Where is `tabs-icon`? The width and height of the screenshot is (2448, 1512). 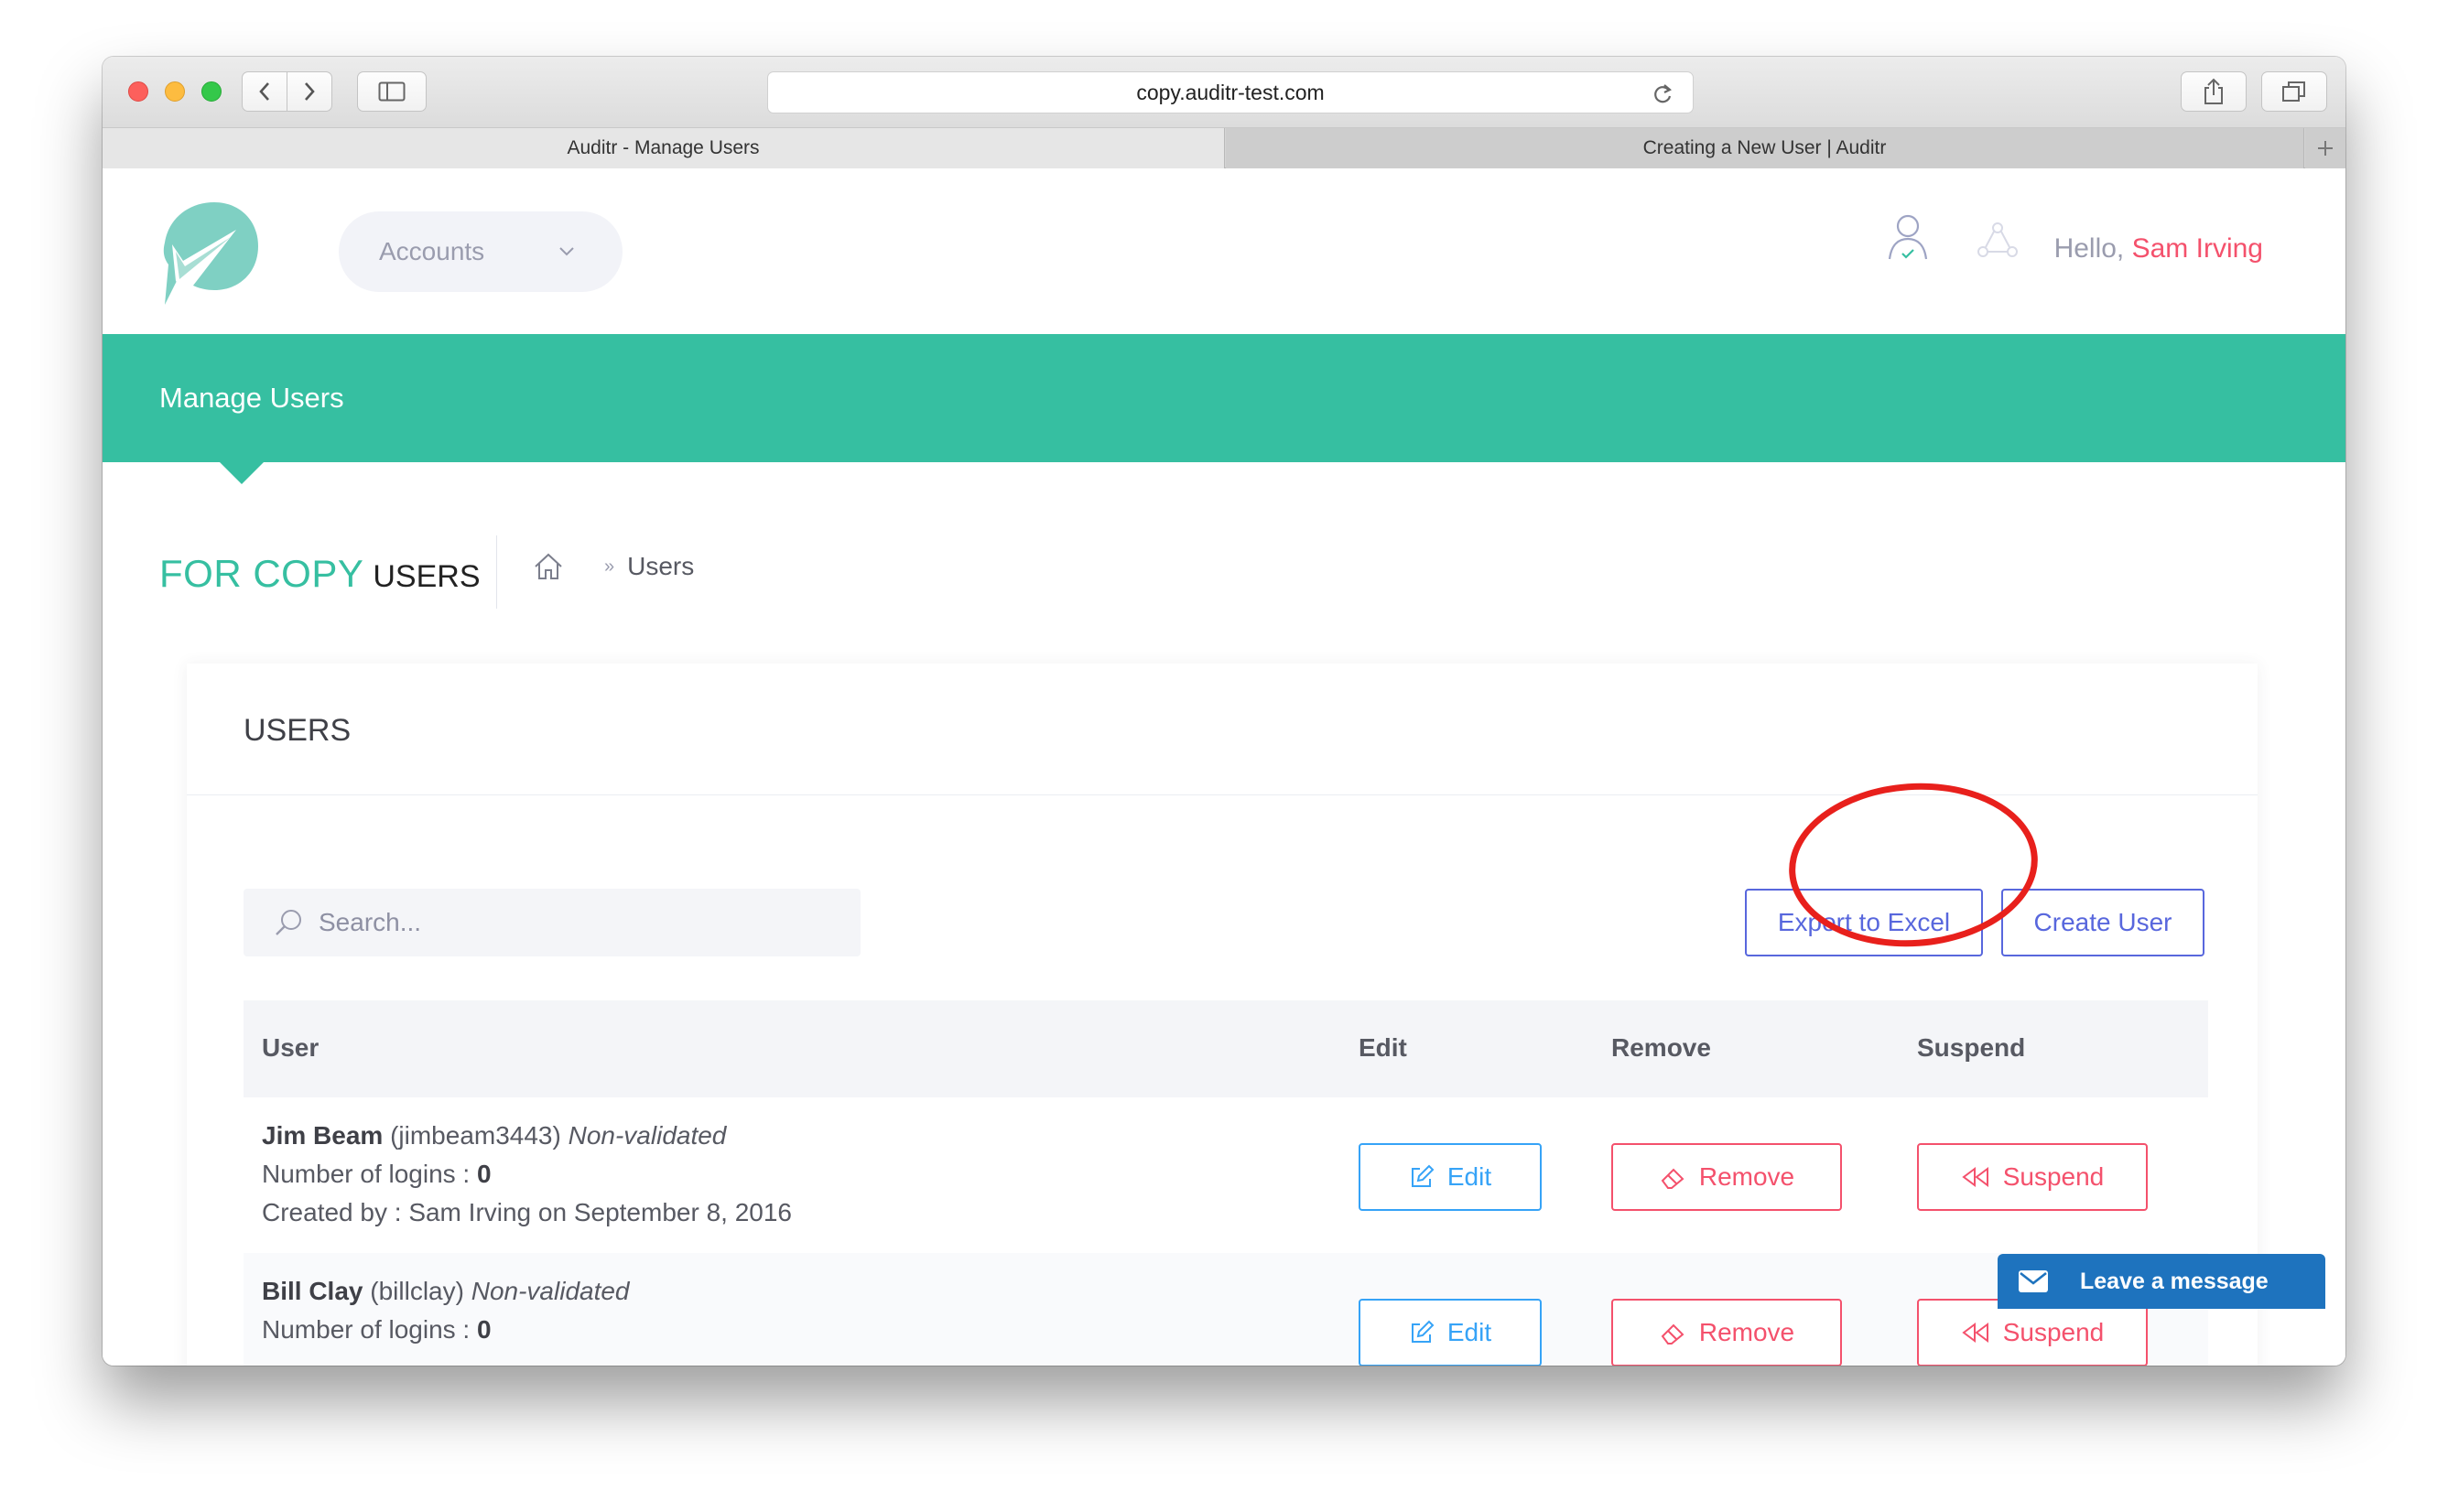 tabs-icon is located at coordinates (2293, 91).